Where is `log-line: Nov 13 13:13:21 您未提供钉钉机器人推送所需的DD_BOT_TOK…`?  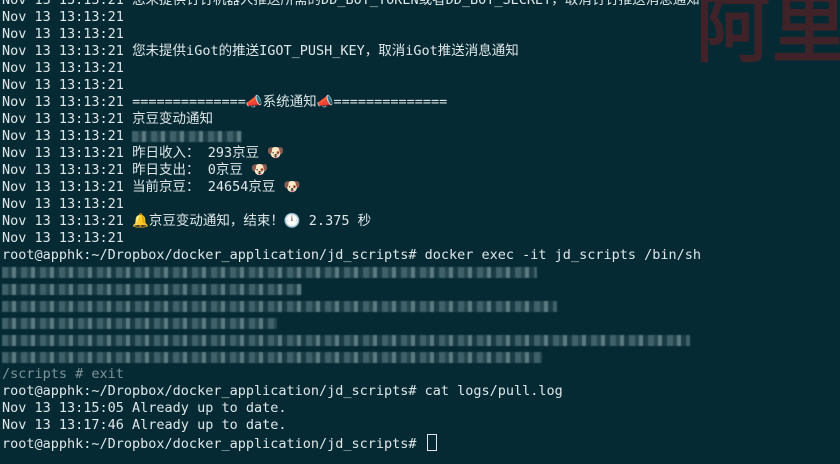 log-line: Nov 13 13:13:21 您未提供钉钉机器人推送所需的DD_BOT_TOK… is located at coordinates (351, 4).